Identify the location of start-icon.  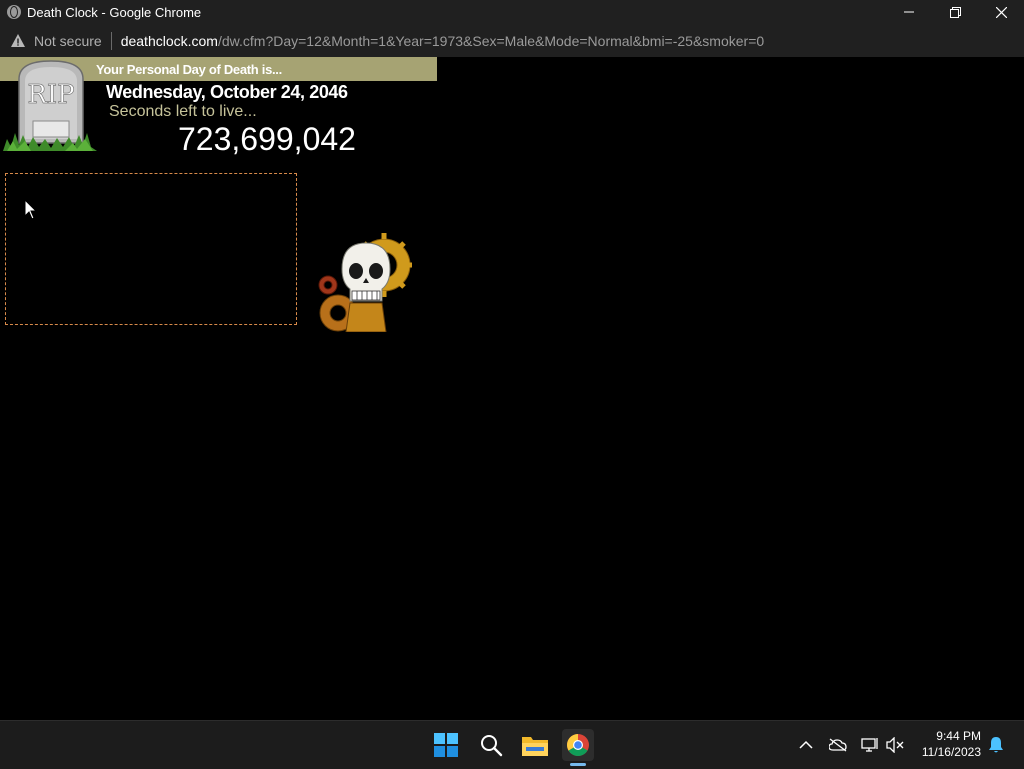
(446, 745).